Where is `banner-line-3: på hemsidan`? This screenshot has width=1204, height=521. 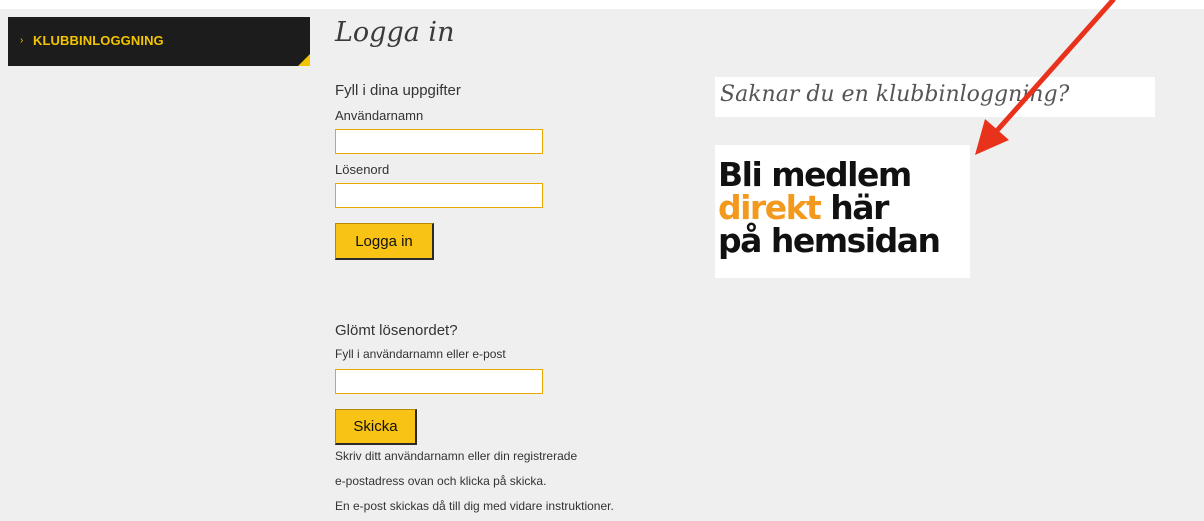
banner-line-3: på hemsidan is located at coordinates (829, 240).